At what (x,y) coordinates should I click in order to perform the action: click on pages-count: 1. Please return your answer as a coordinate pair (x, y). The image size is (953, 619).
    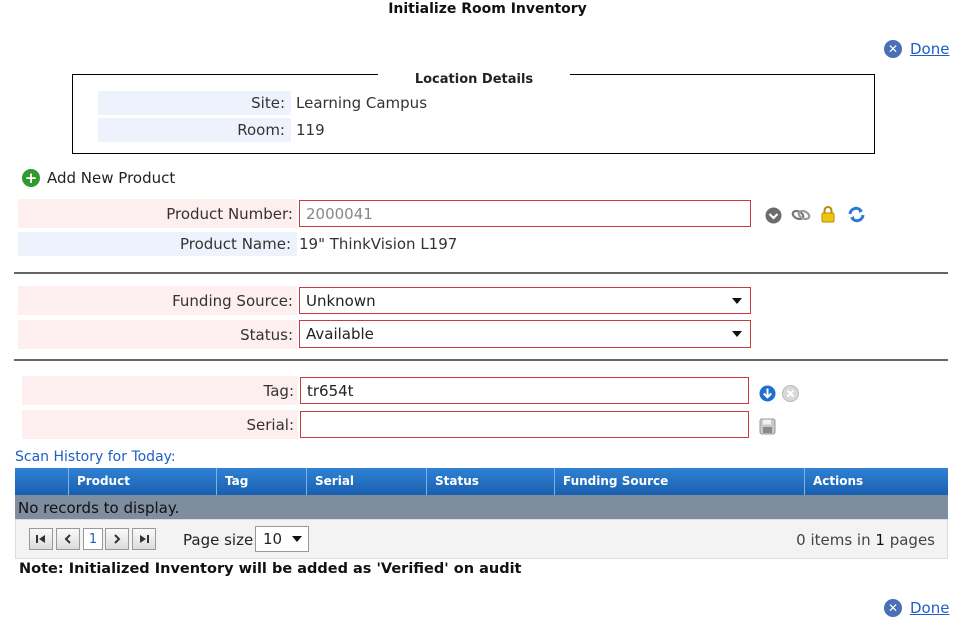
    Looking at the image, I should click on (880, 540).